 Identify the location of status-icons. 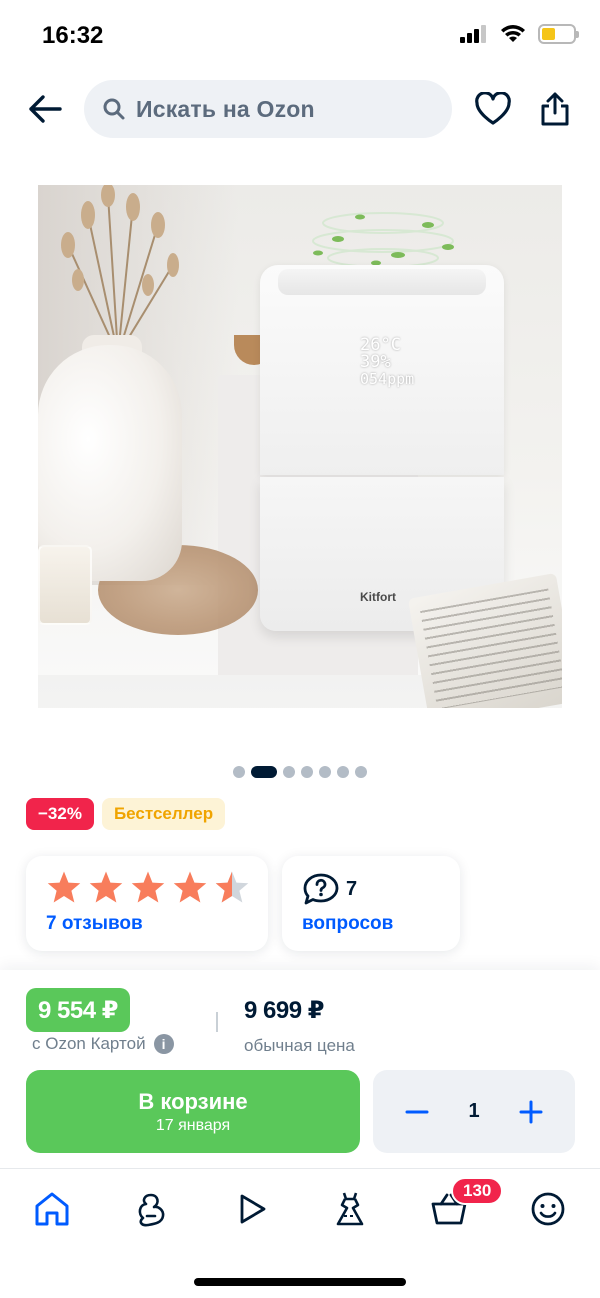
(519, 34).